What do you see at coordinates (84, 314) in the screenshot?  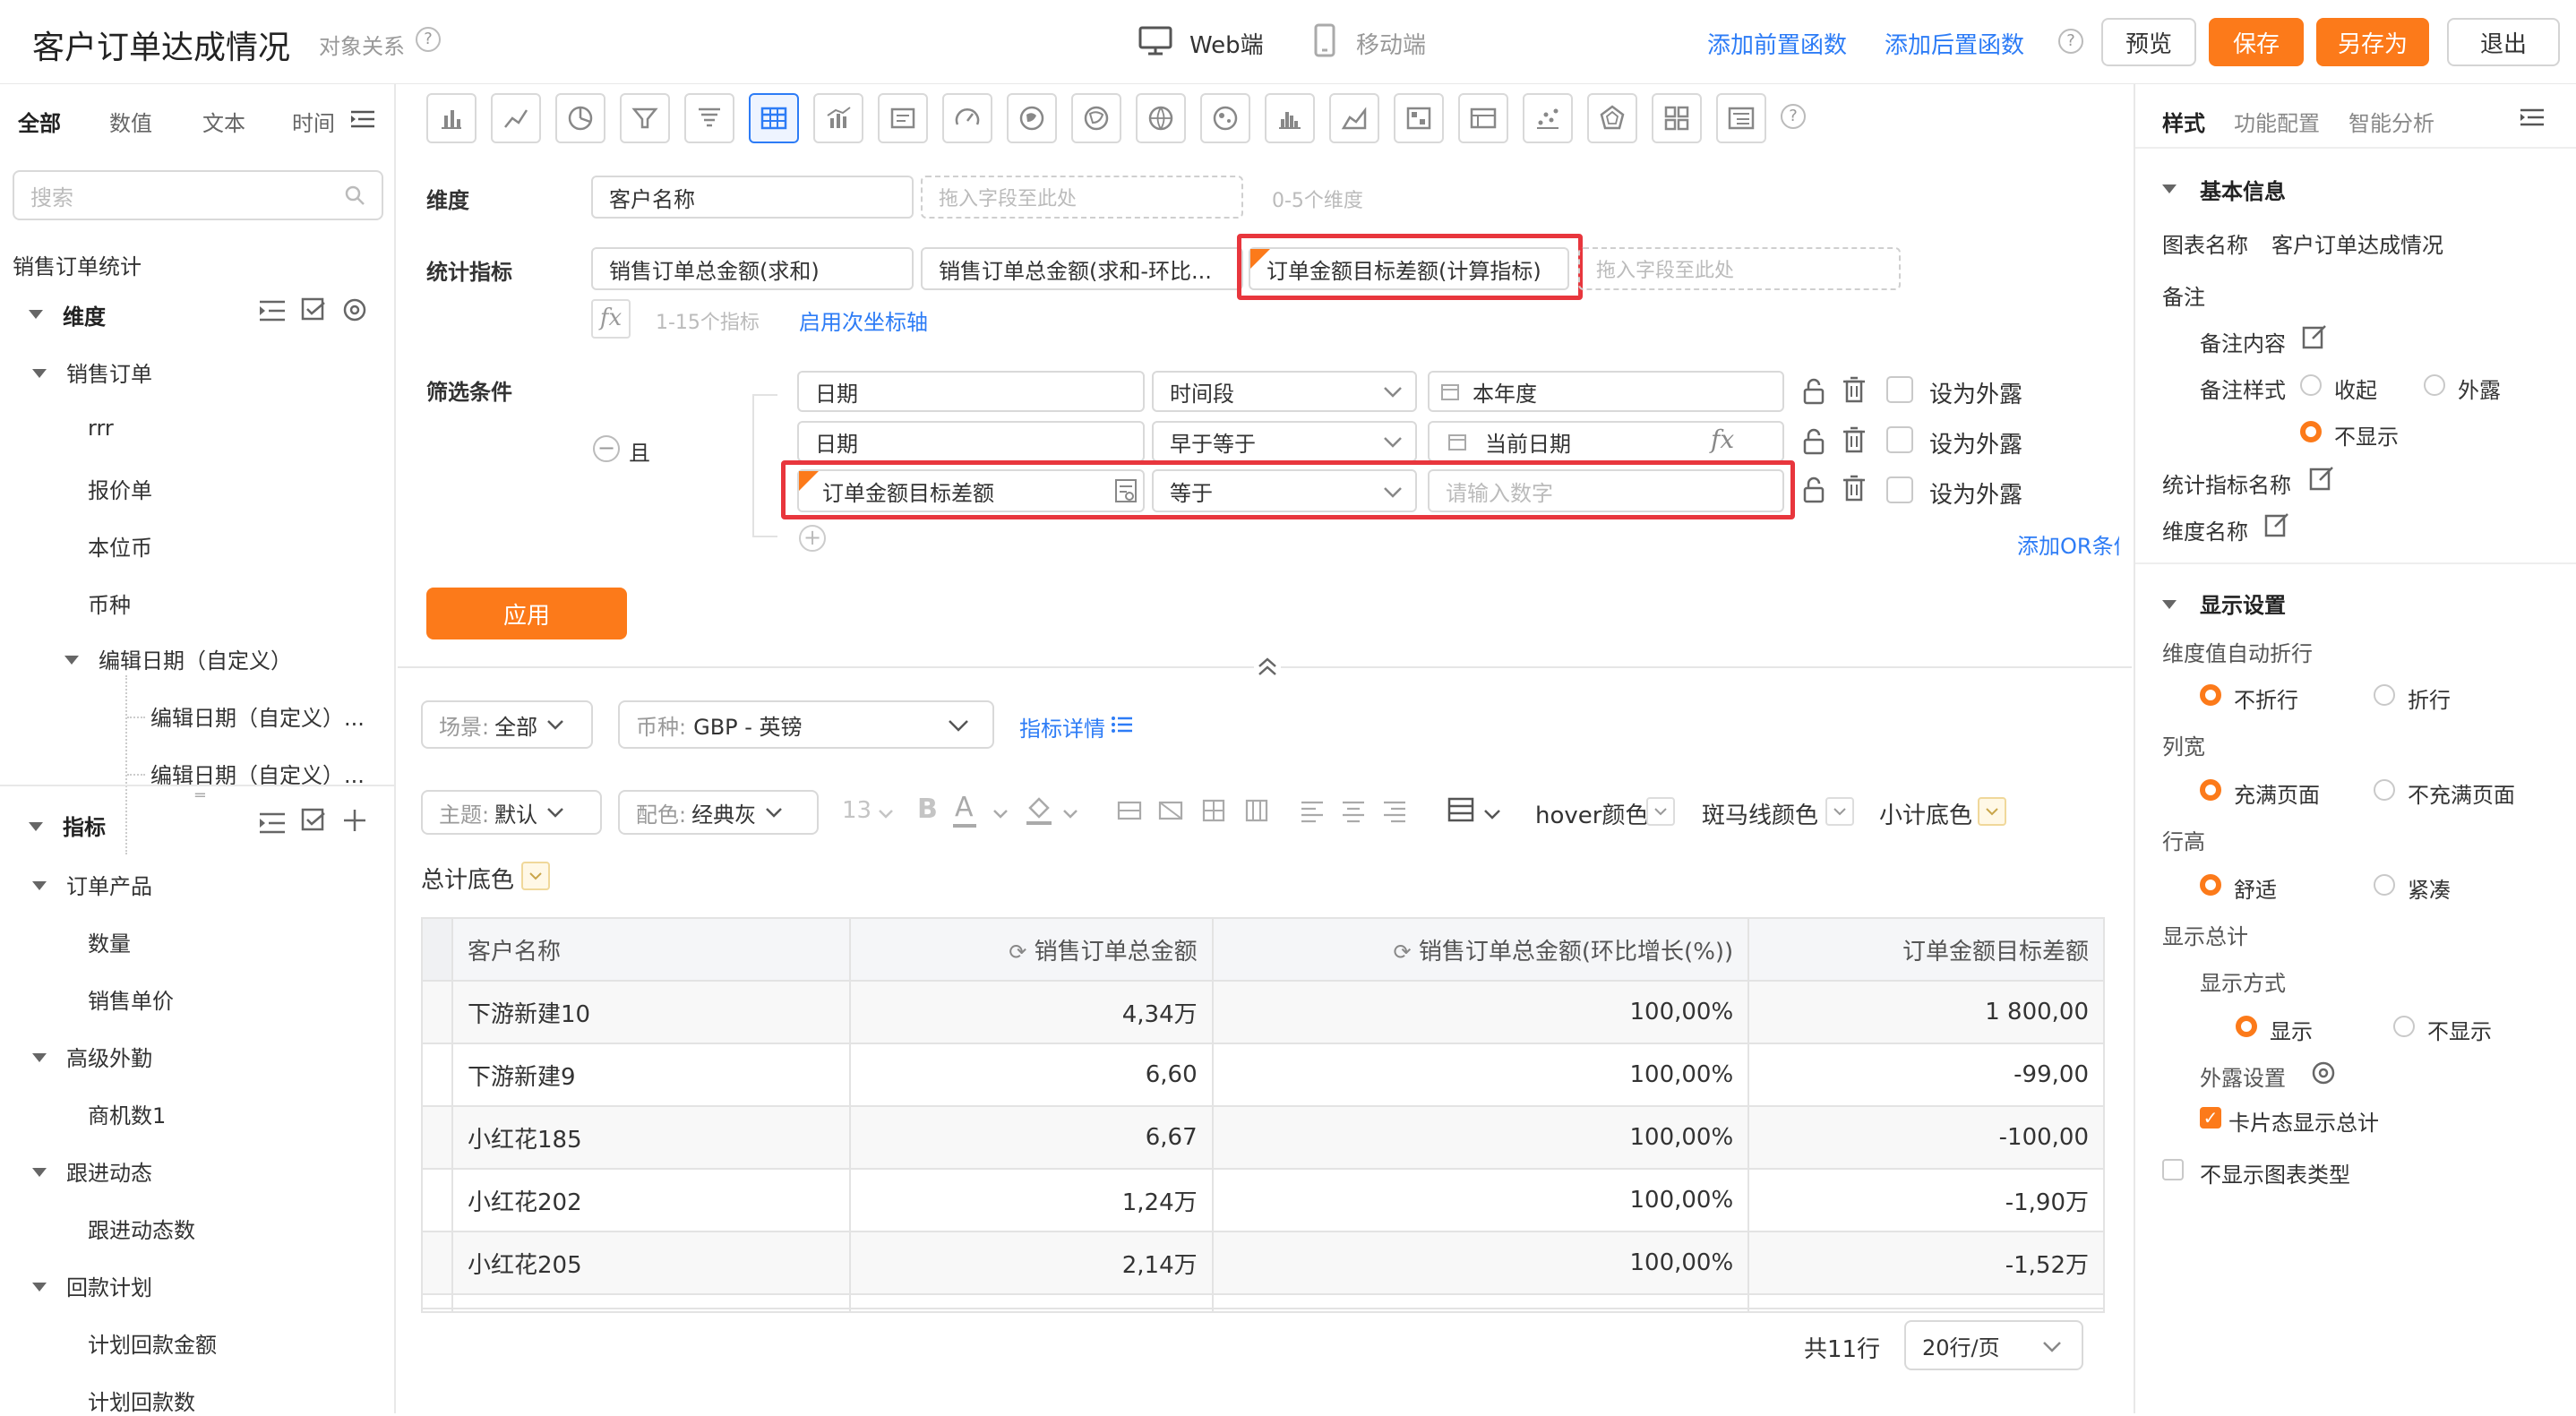 I see `dimension-group: 维度` at bounding box center [84, 314].